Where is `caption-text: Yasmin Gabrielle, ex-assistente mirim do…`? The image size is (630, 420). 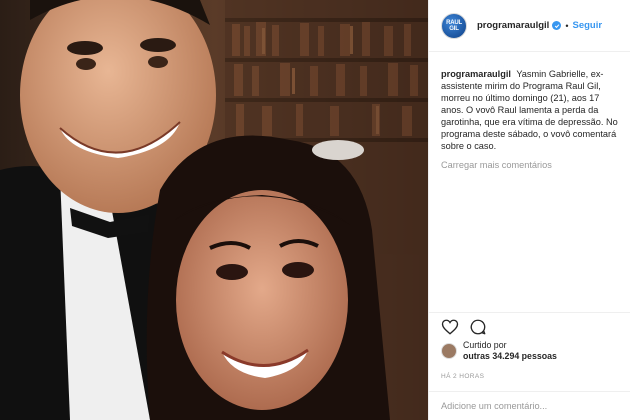 caption-text: Yasmin Gabrielle, ex-assistente mirim do… is located at coordinates (529, 110).